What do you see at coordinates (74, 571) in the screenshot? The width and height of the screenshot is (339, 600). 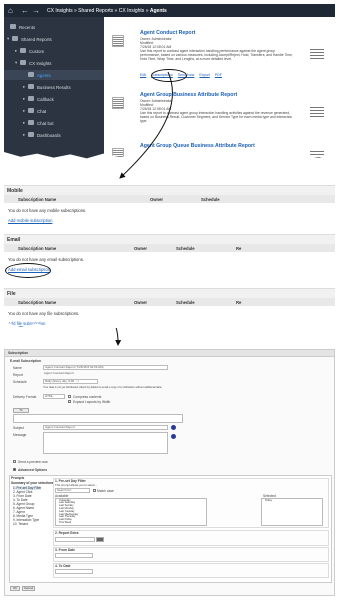 I see `to-date-input` at bounding box center [74, 571].